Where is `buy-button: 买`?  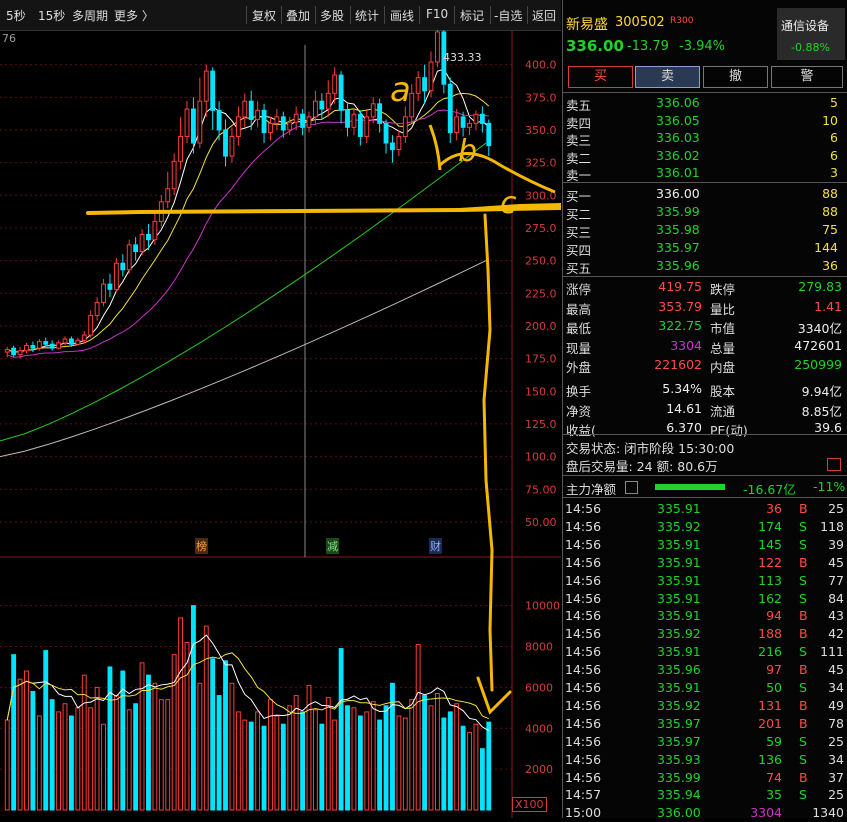 buy-button: 买 is located at coordinates (600, 77).